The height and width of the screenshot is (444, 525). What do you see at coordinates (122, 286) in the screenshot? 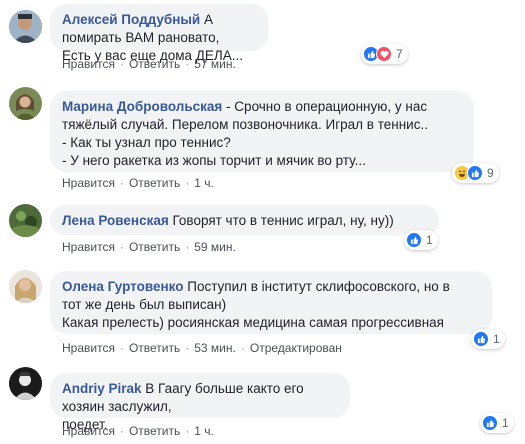
I see `author-link: Олена Гуртовенко` at bounding box center [122, 286].